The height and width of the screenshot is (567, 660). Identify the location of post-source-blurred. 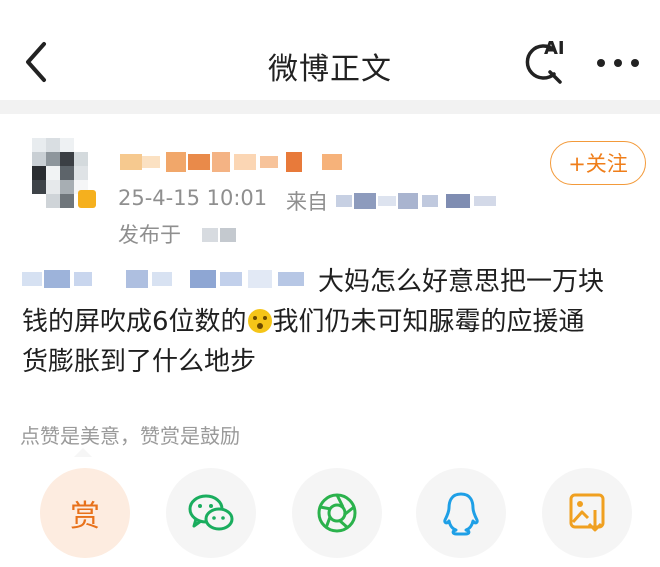
(416, 201).